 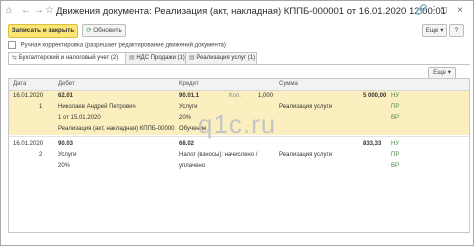 I want to click on close-icon: ×, so click(x=460, y=11).